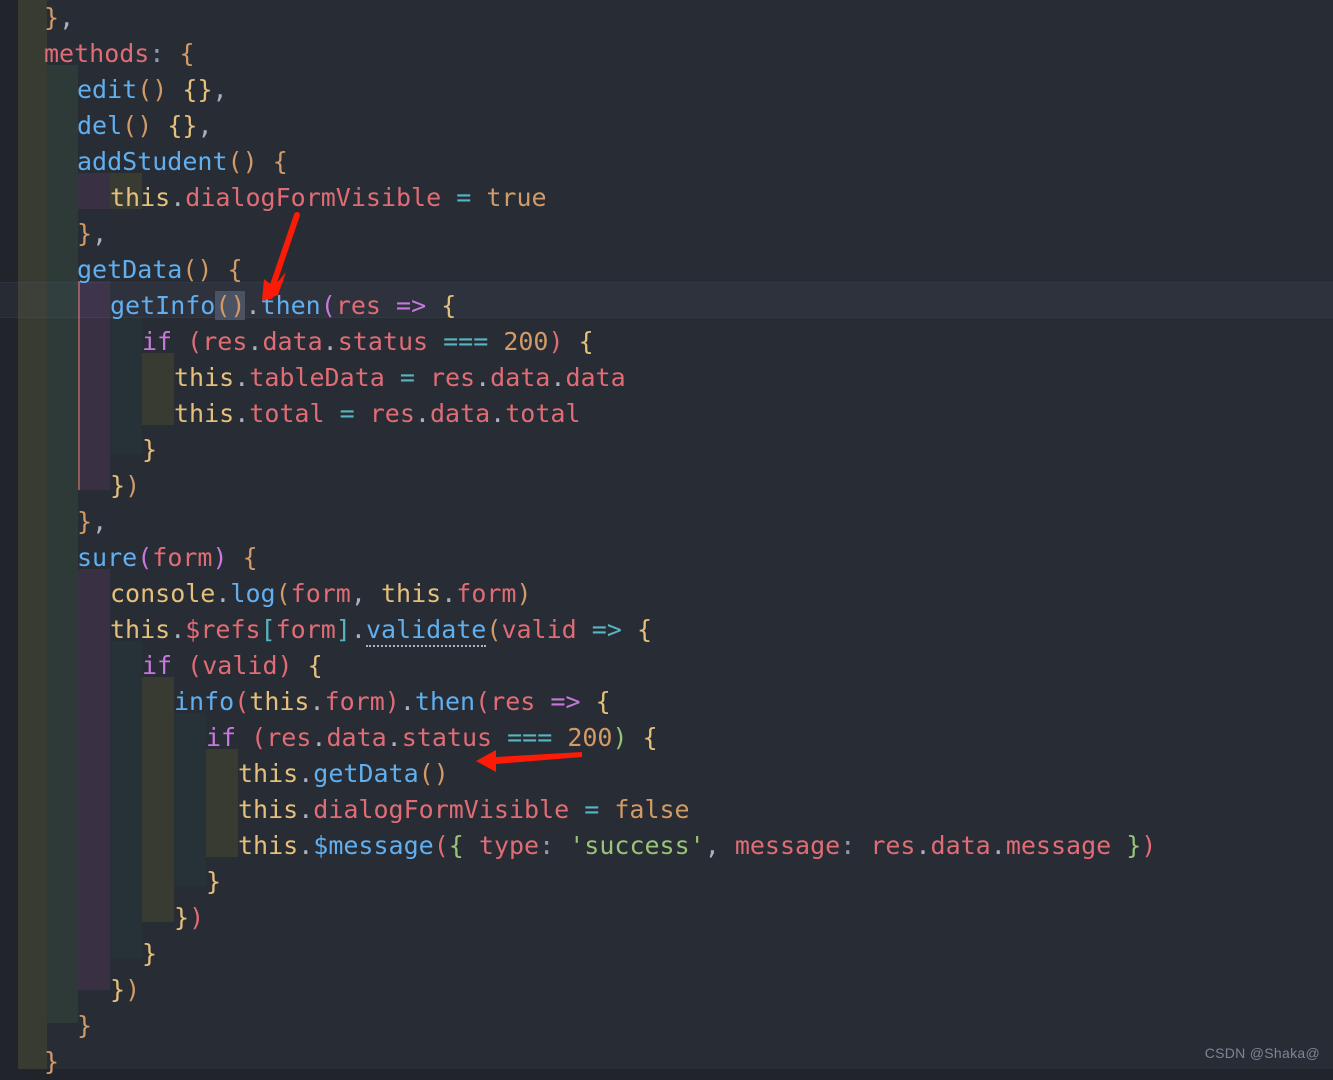 The width and height of the screenshot is (1333, 1080). I want to click on code-line: info(this.form).then(res => {, so click(666, 702).